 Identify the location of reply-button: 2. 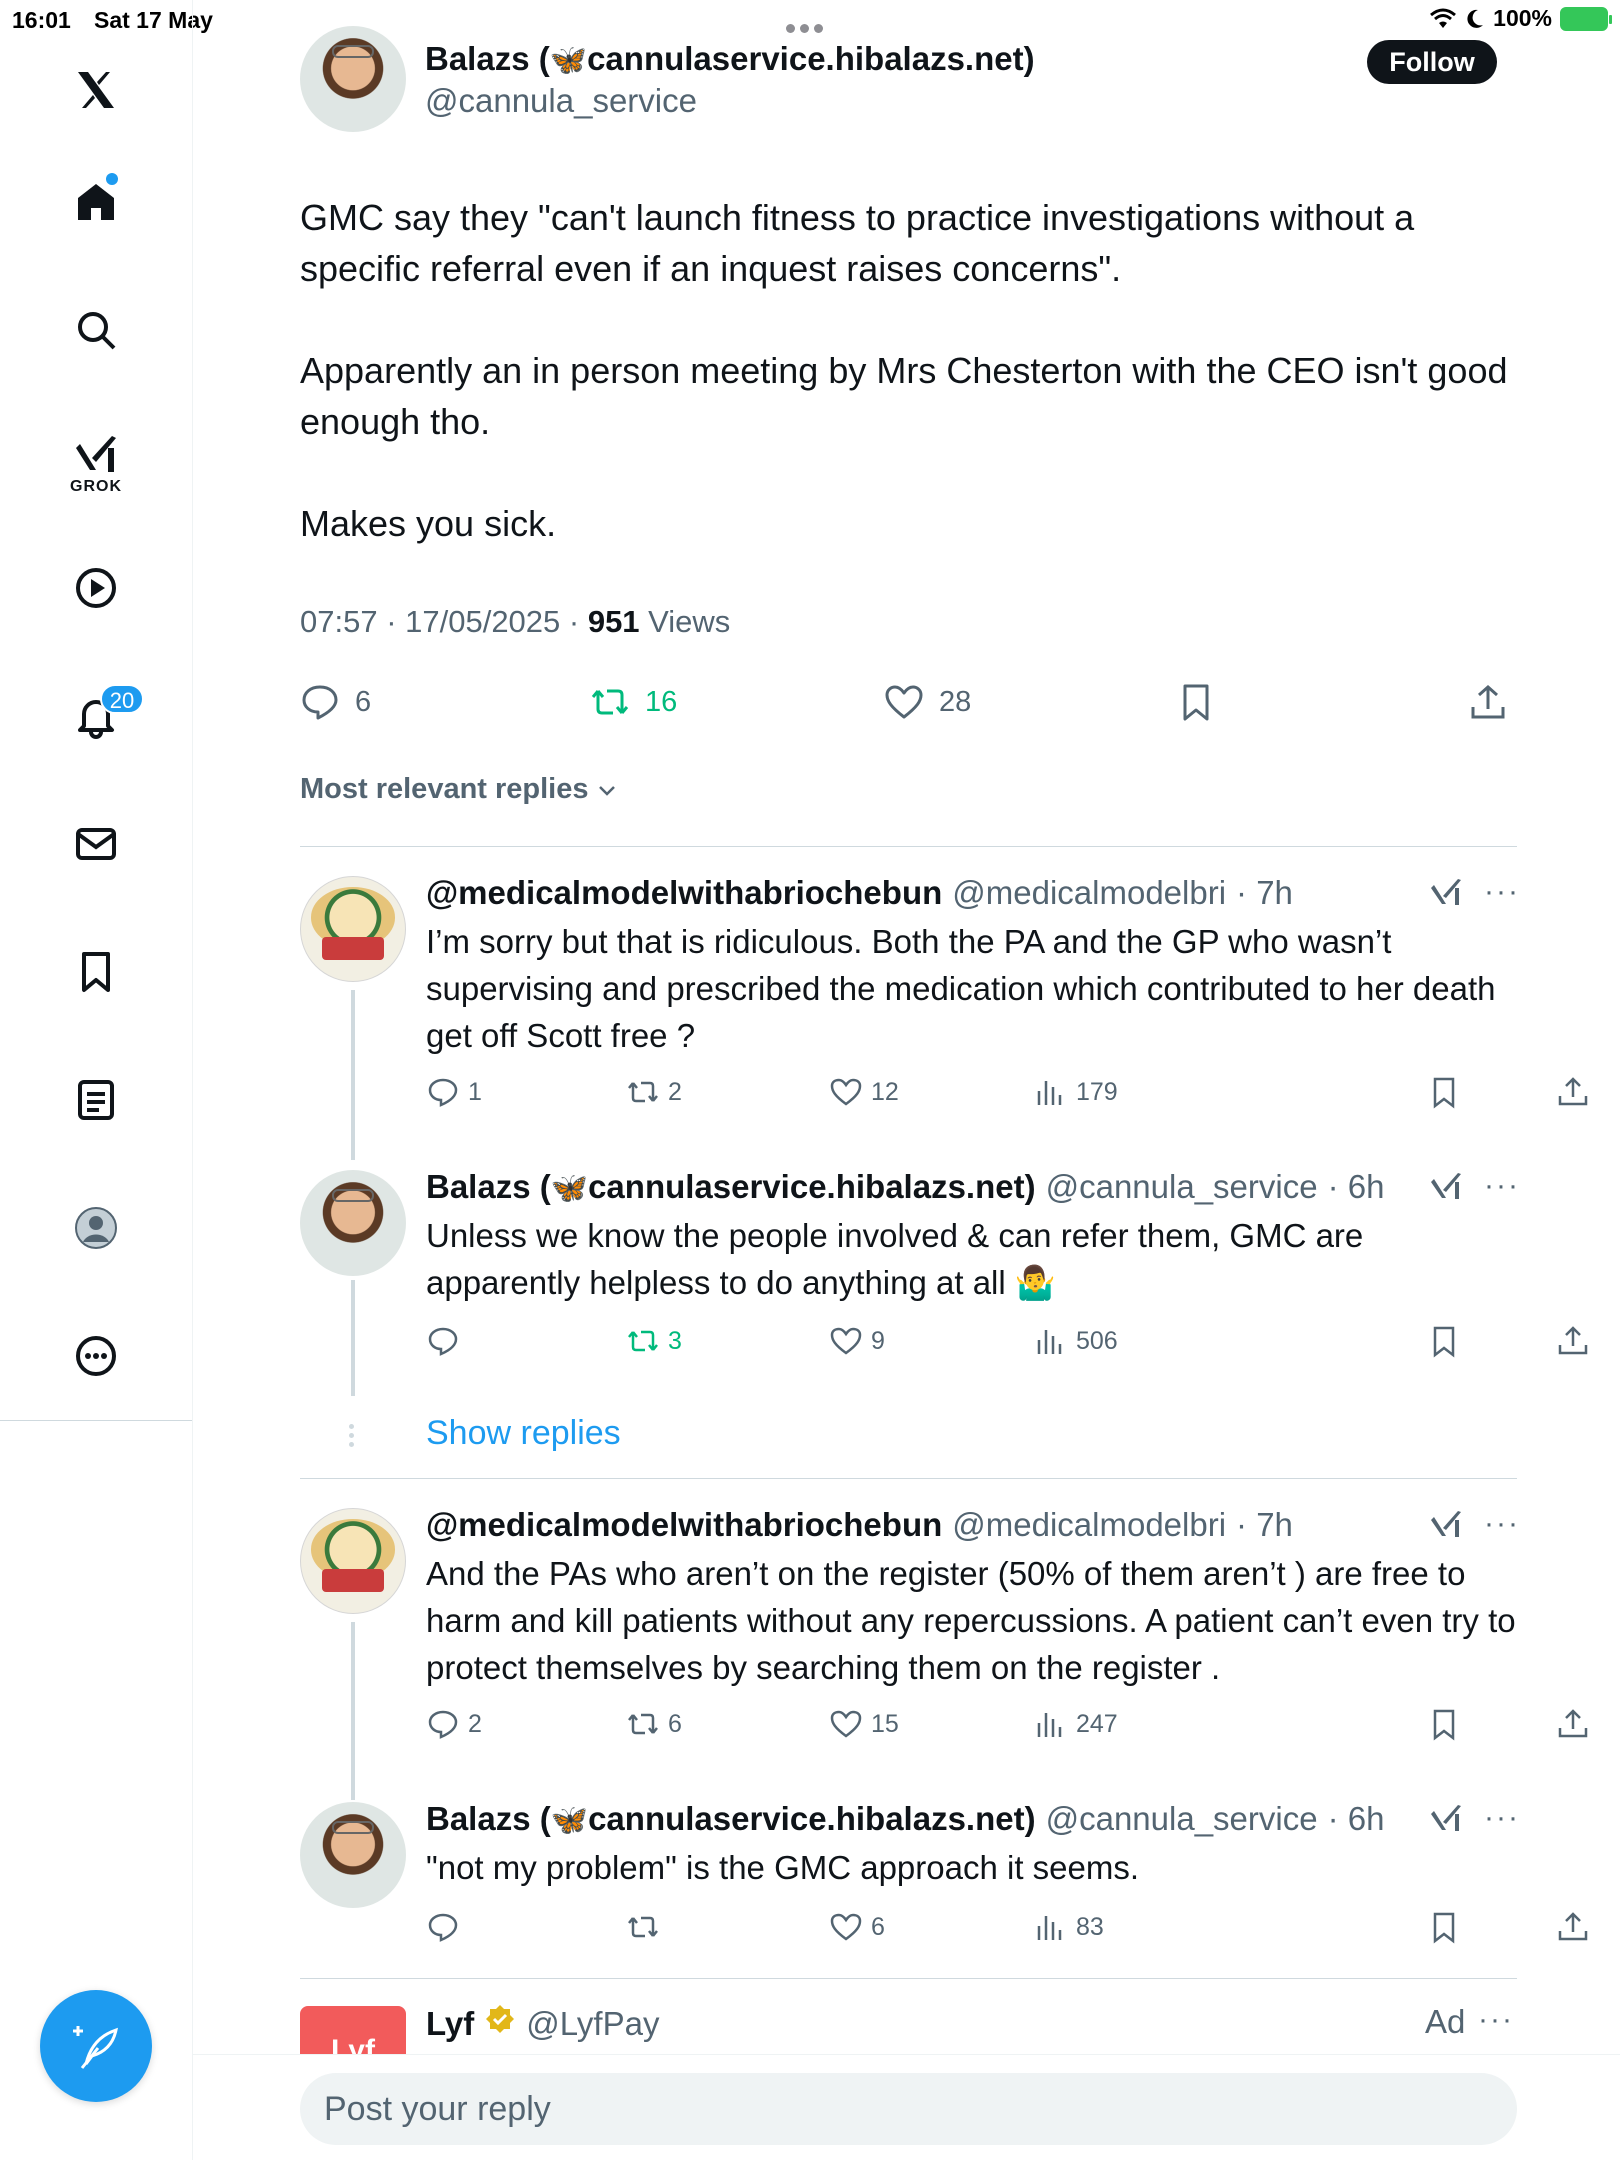
(454, 1724).